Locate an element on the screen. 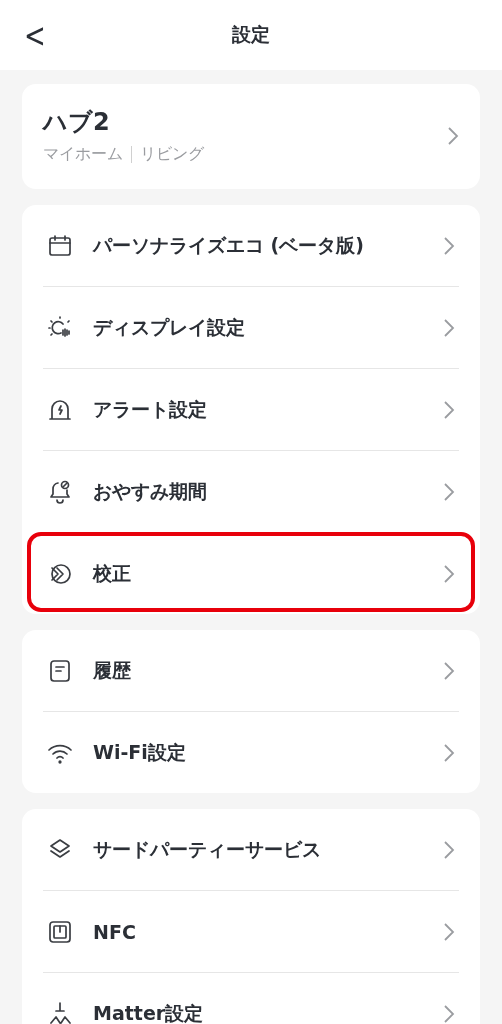  device-name: ハブ2 is located at coordinates (77, 122).